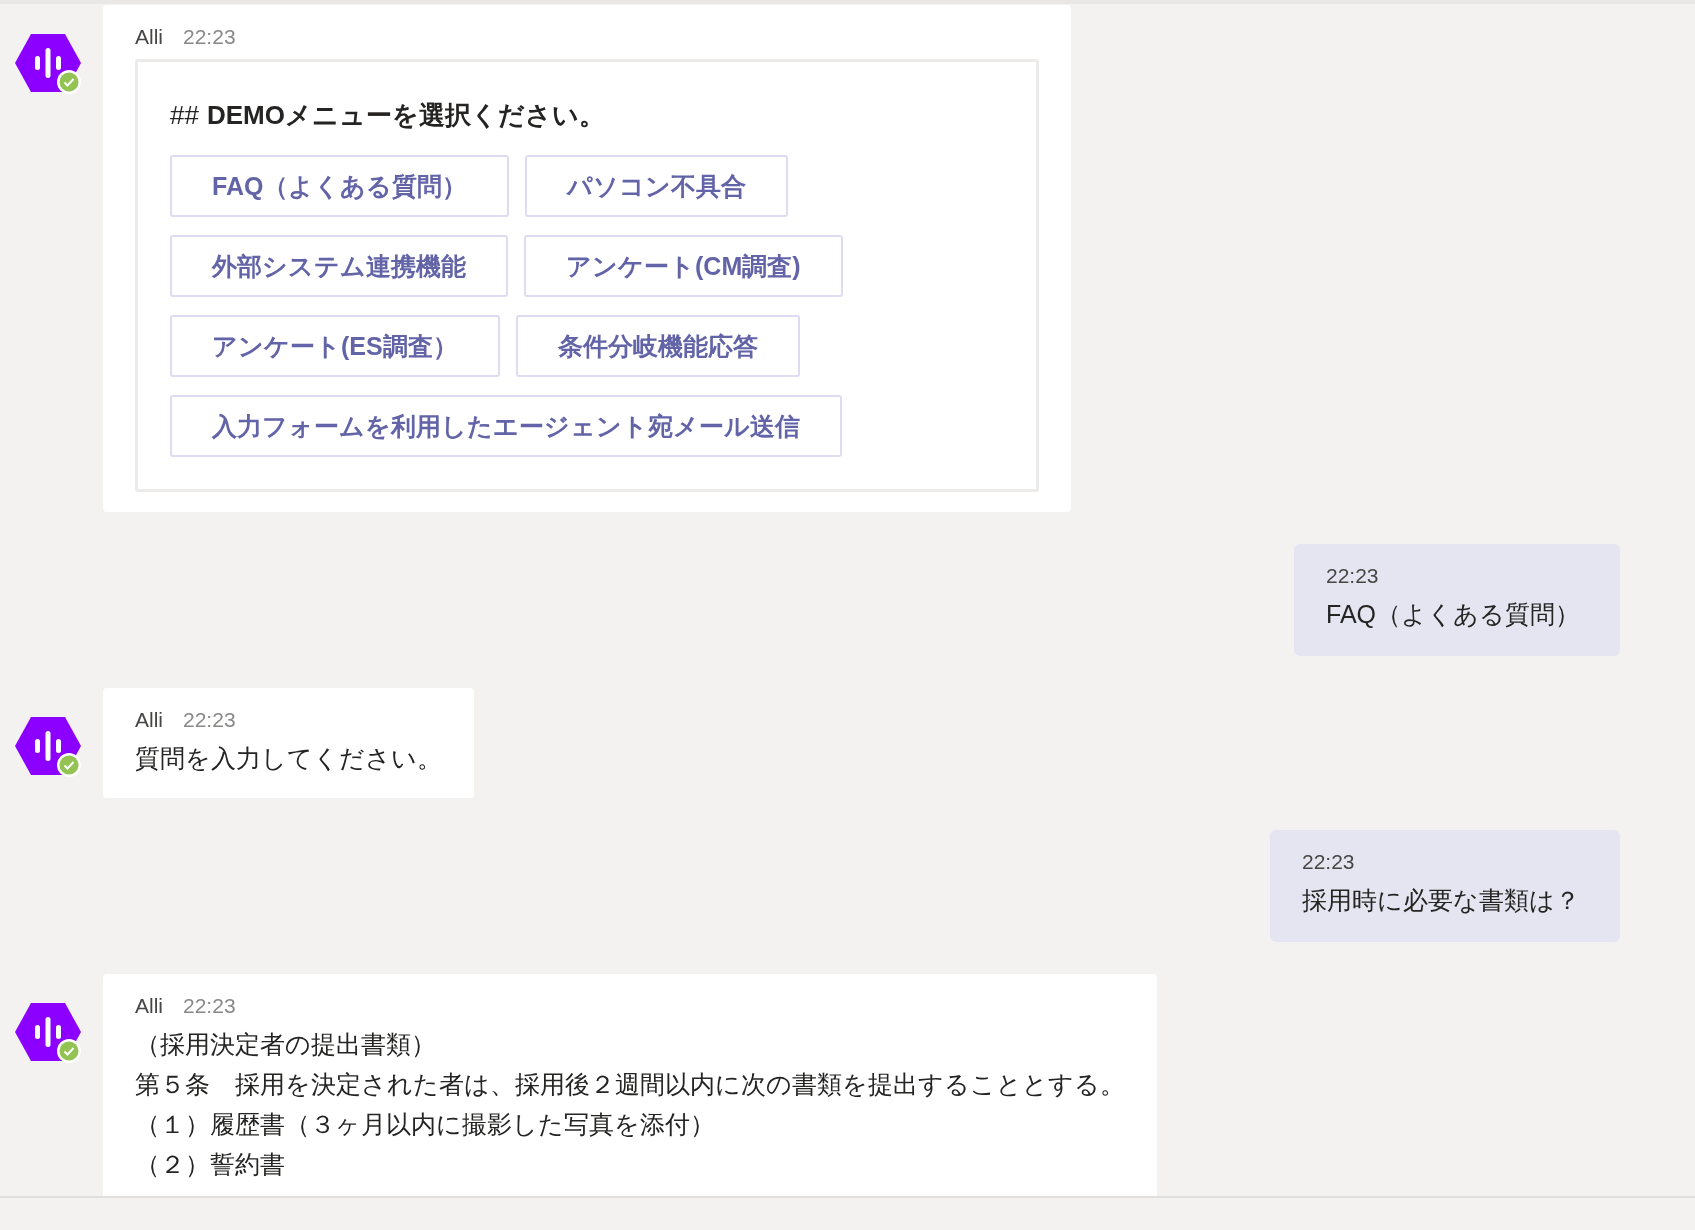 The width and height of the screenshot is (1695, 1230). I want to click on message-text: 第５条 採用を決定された者は、採用後２週間以内に次の書類を提出することとする。, so click(630, 1084).